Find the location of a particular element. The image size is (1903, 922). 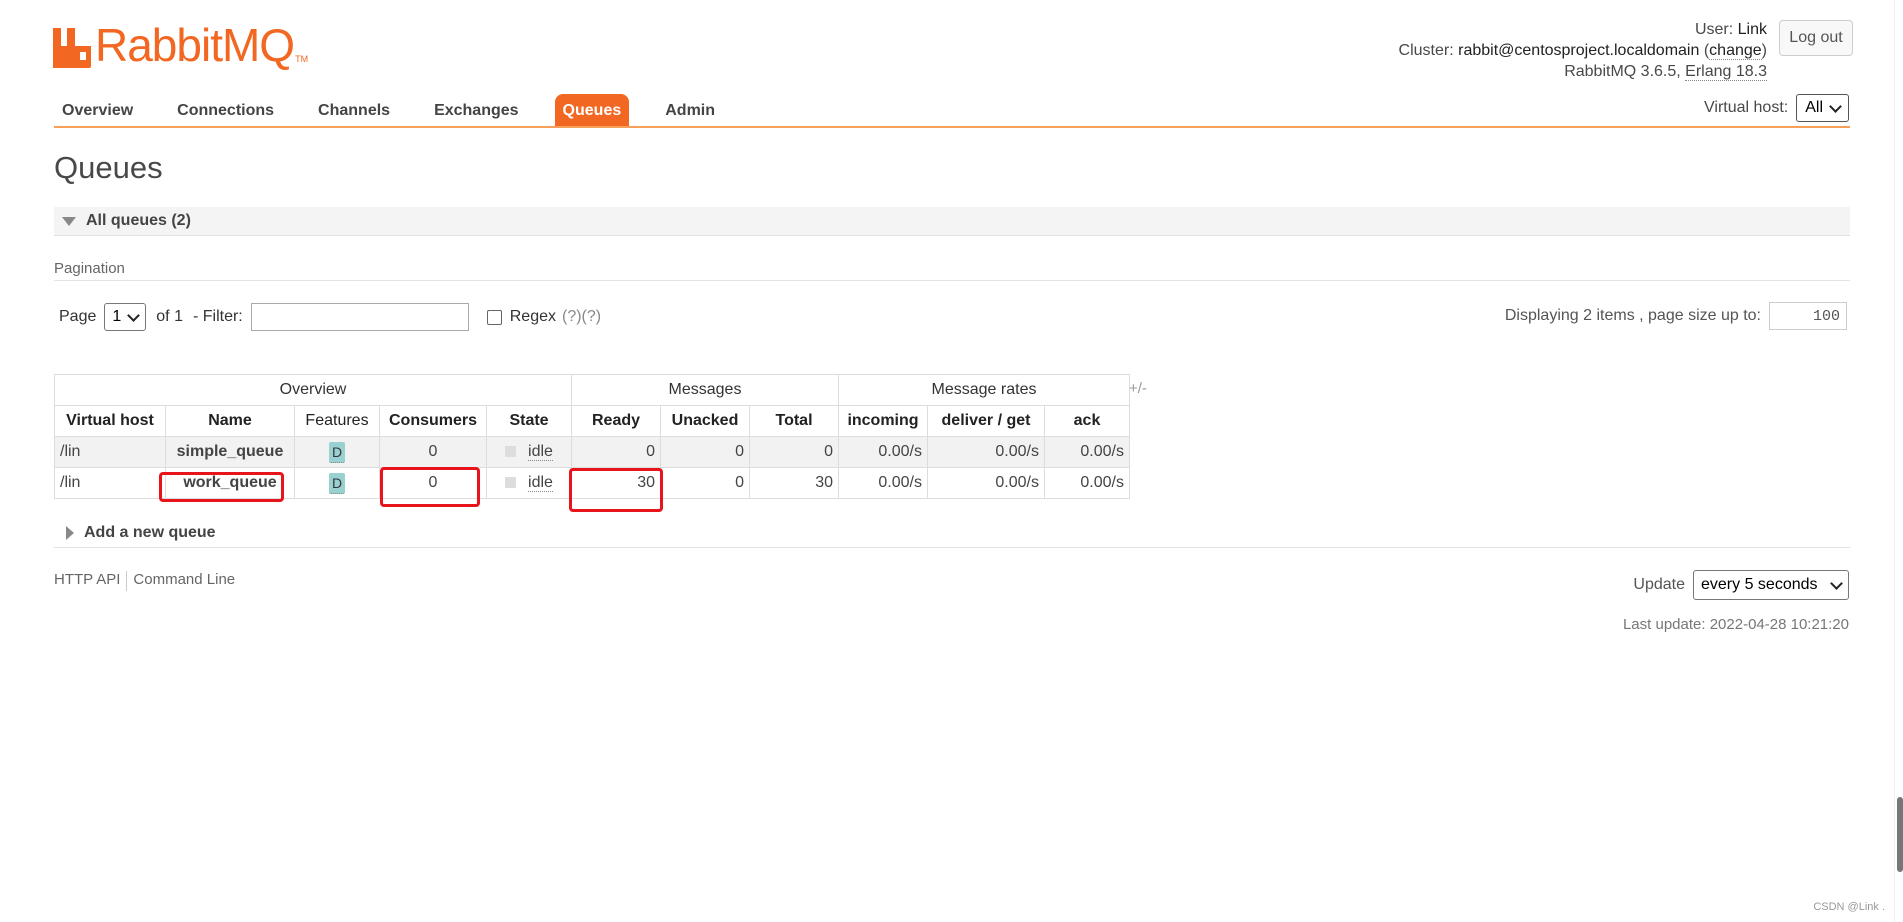

group-overview: Overview is located at coordinates (313, 390).